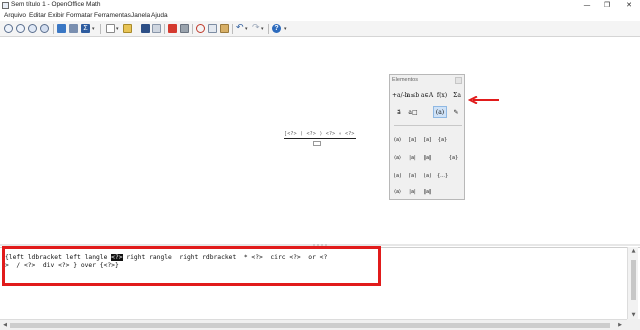 The image size is (640, 330). What do you see at coordinates (442, 96) in the screenshot?
I see `category-functions: f(x)` at bounding box center [442, 96].